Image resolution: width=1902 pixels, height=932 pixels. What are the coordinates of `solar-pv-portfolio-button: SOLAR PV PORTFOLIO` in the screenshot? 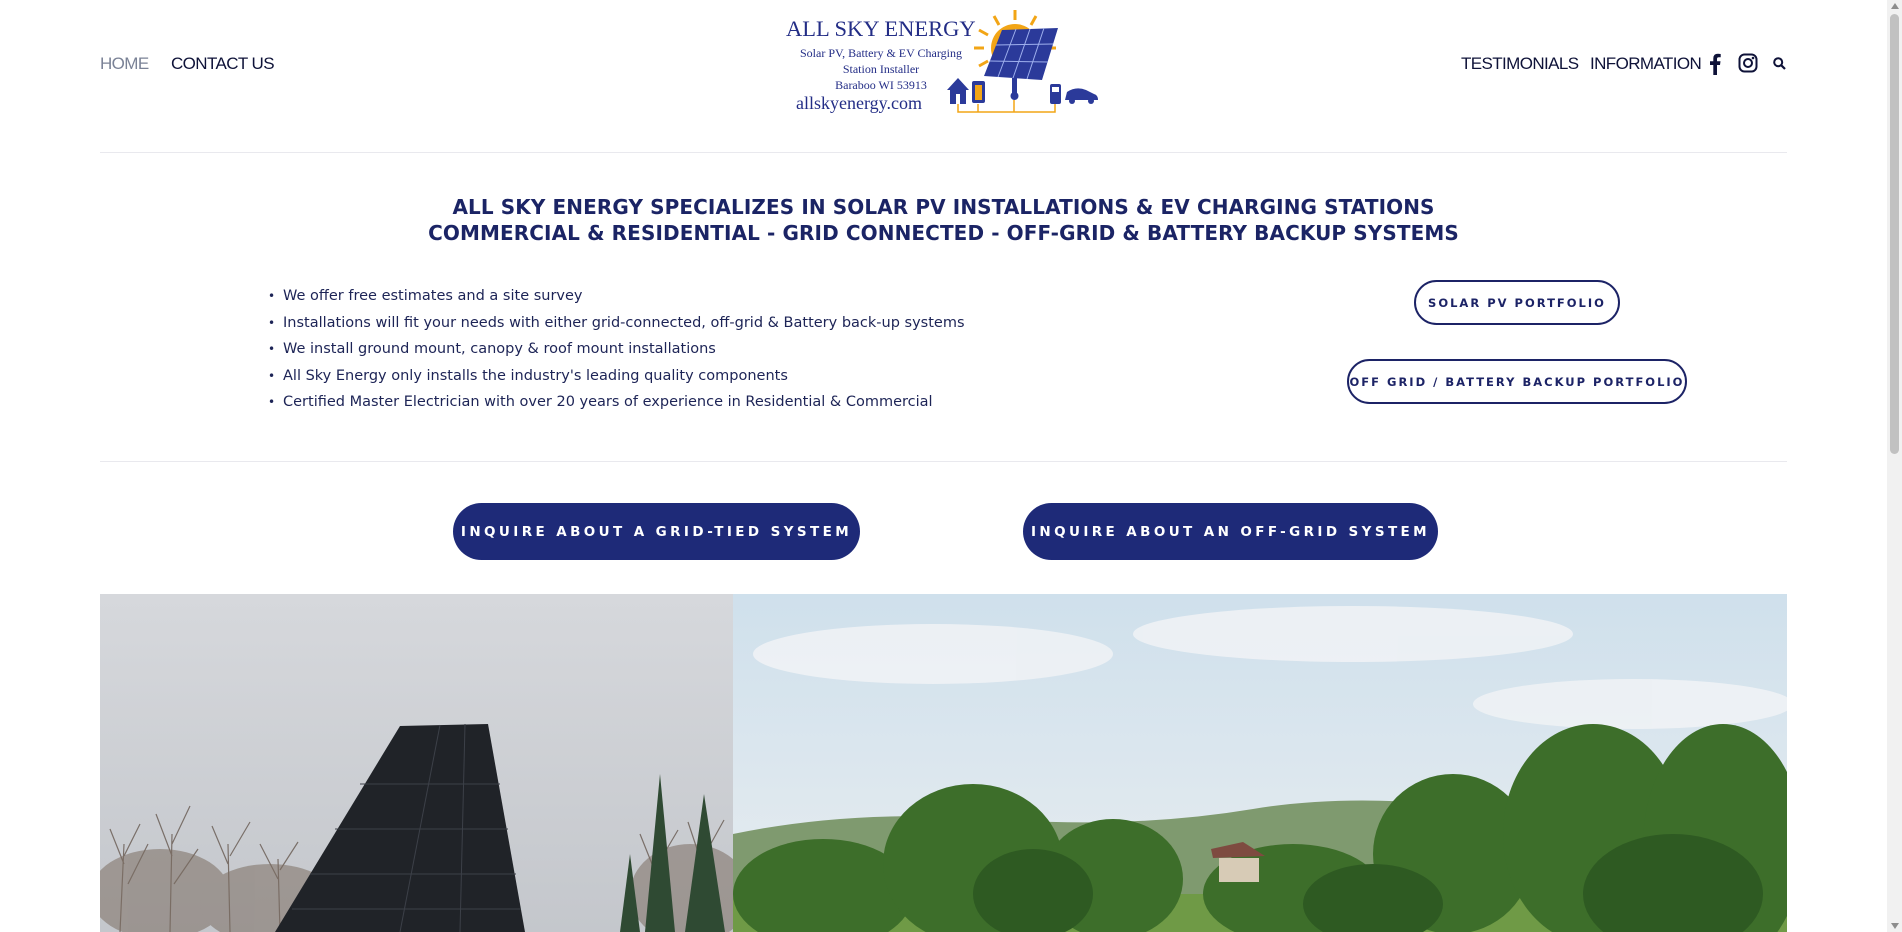 It's located at (1517, 302).